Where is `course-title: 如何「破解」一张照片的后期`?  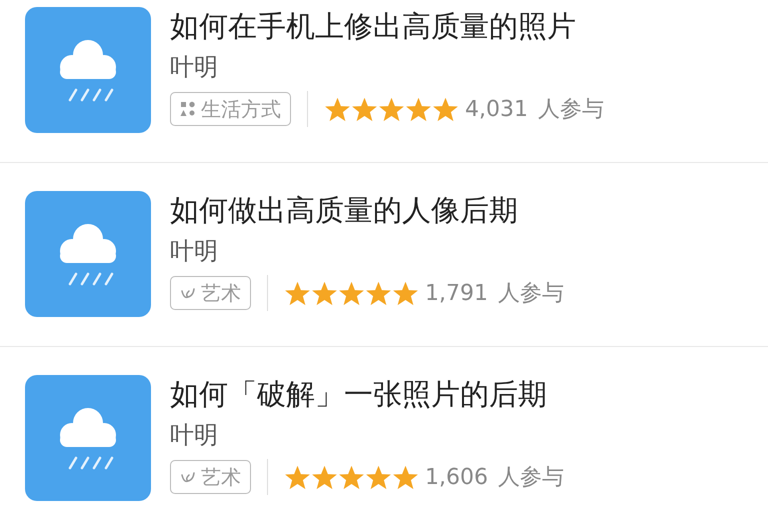
course-title: 如何「破解」一张照片的后期 is located at coordinates (367, 394).